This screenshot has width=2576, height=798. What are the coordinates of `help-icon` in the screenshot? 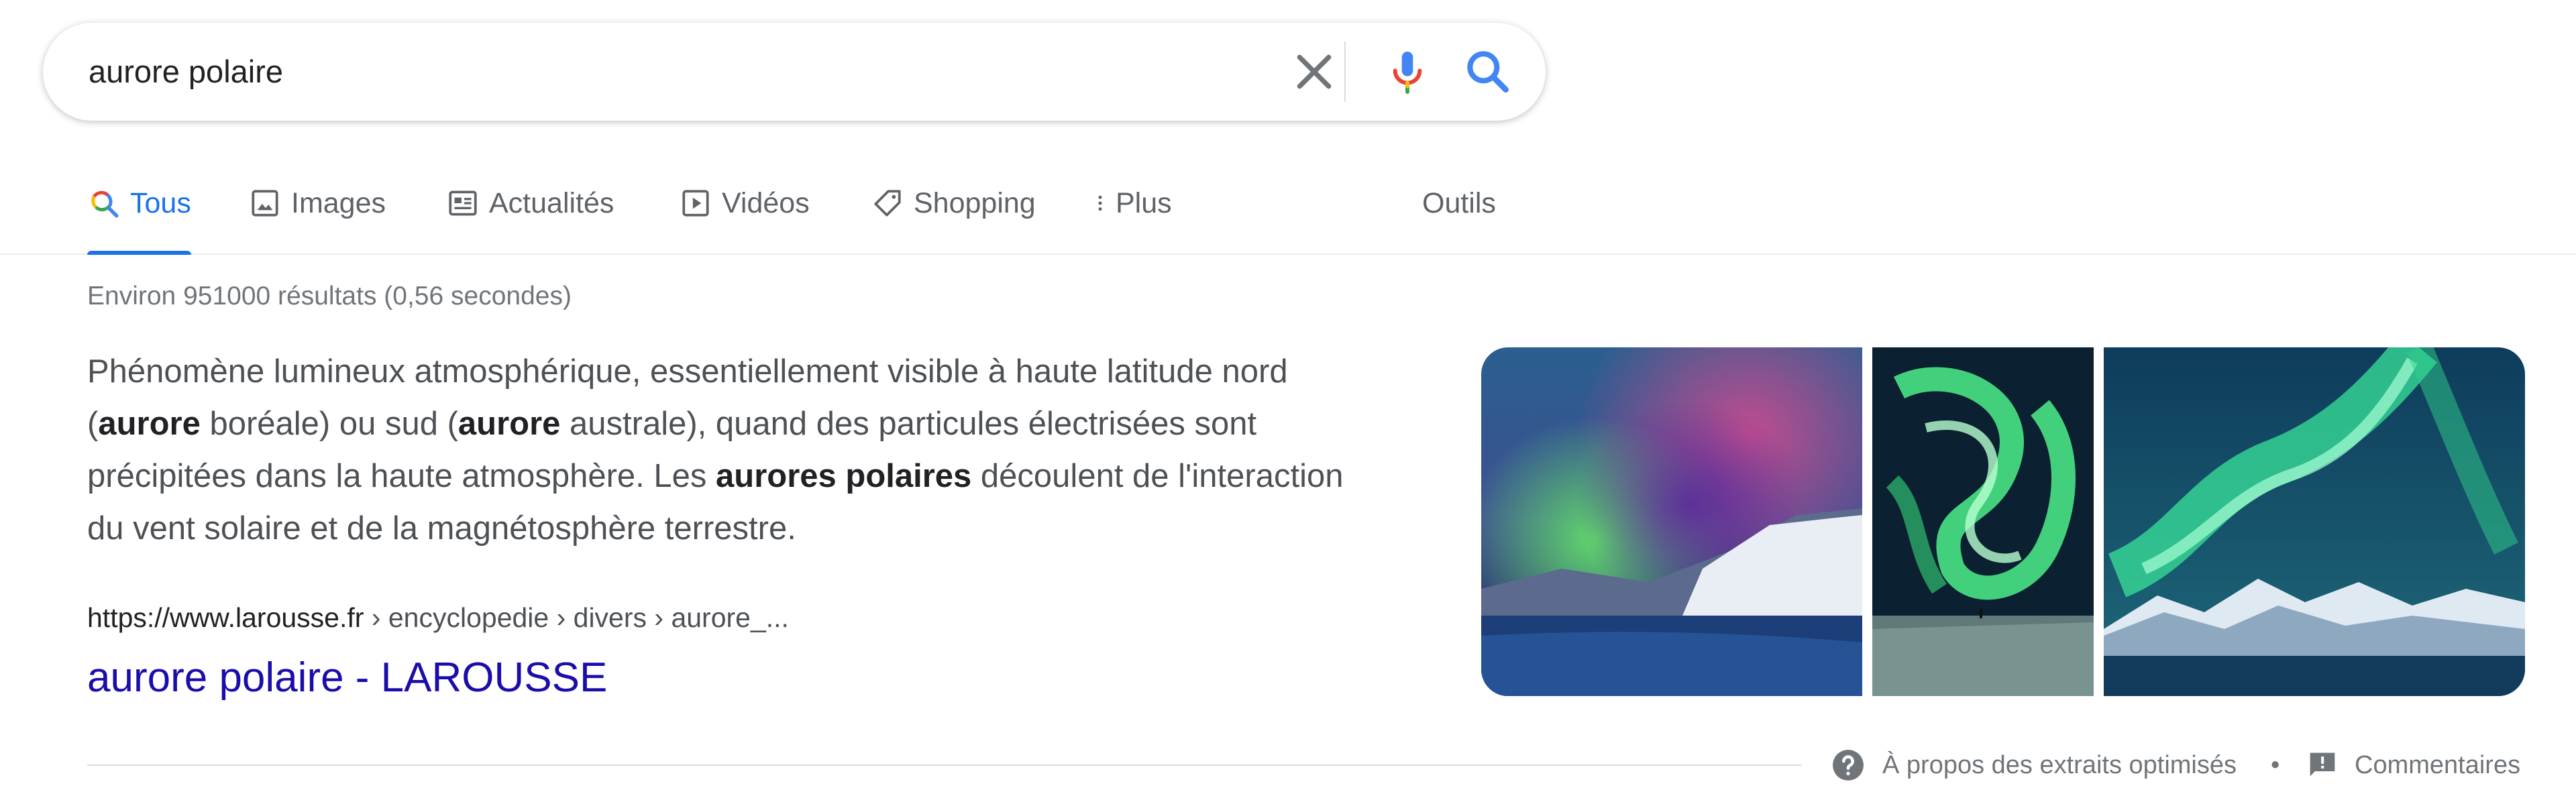 It's located at (1848, 765).